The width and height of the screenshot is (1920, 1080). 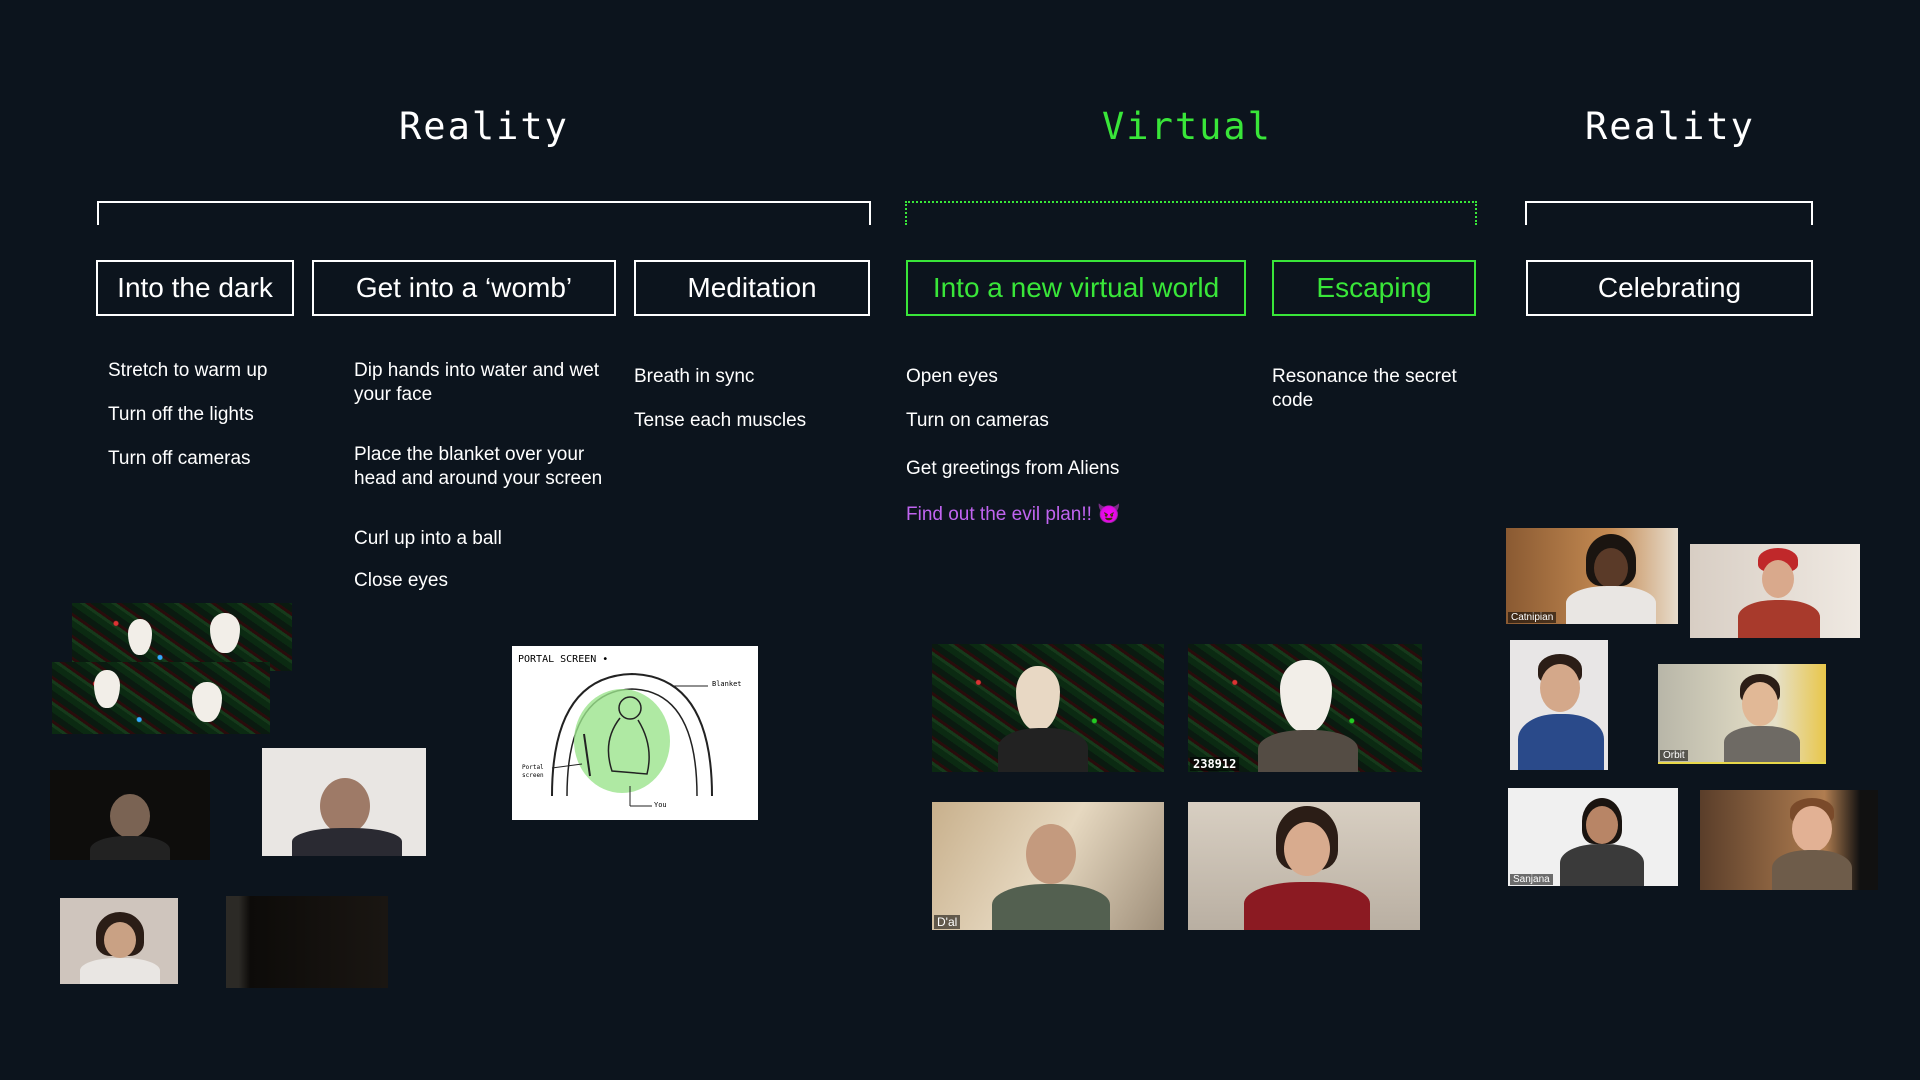 I want to click on step-greetings: Get greetings from Aliens, so click(x=1013, y=468).